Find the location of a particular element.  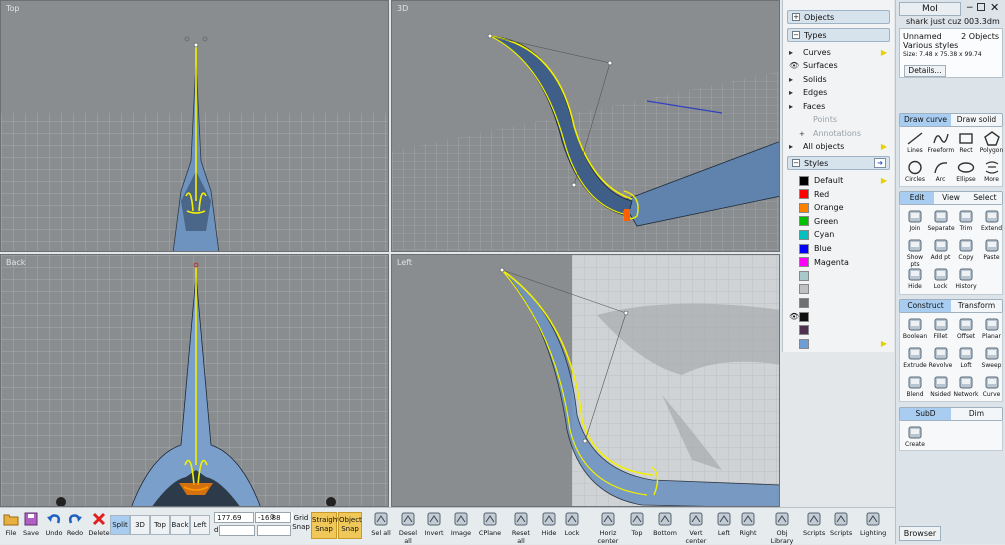

viewport-label-back: Back is located at coordinates (15, 262).